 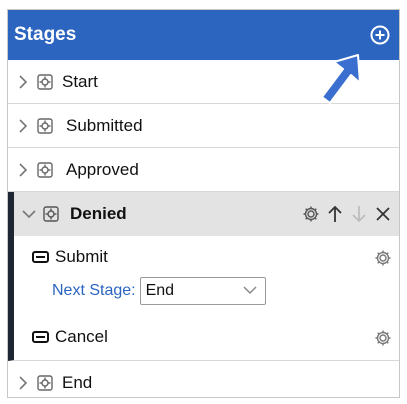 I want to click on action-row-submit: Submit, so click(x=206, y=257).